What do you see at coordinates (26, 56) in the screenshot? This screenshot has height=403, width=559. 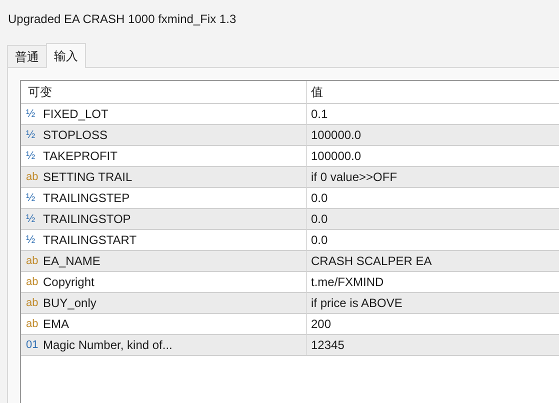 I see `tab: 普通` at bounding box center [26, 56].